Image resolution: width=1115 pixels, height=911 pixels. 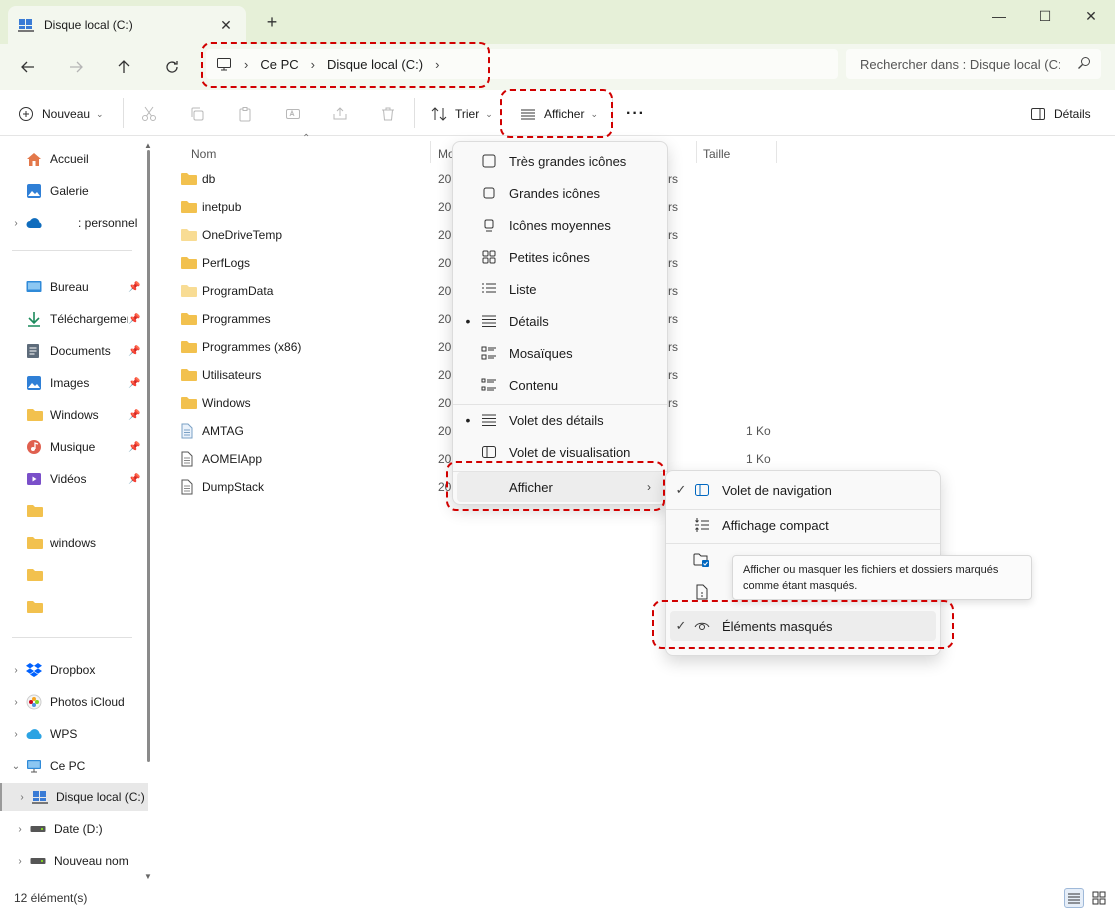 I want to click on sidebar-item-windows: windows, so click(x=74, y=543).